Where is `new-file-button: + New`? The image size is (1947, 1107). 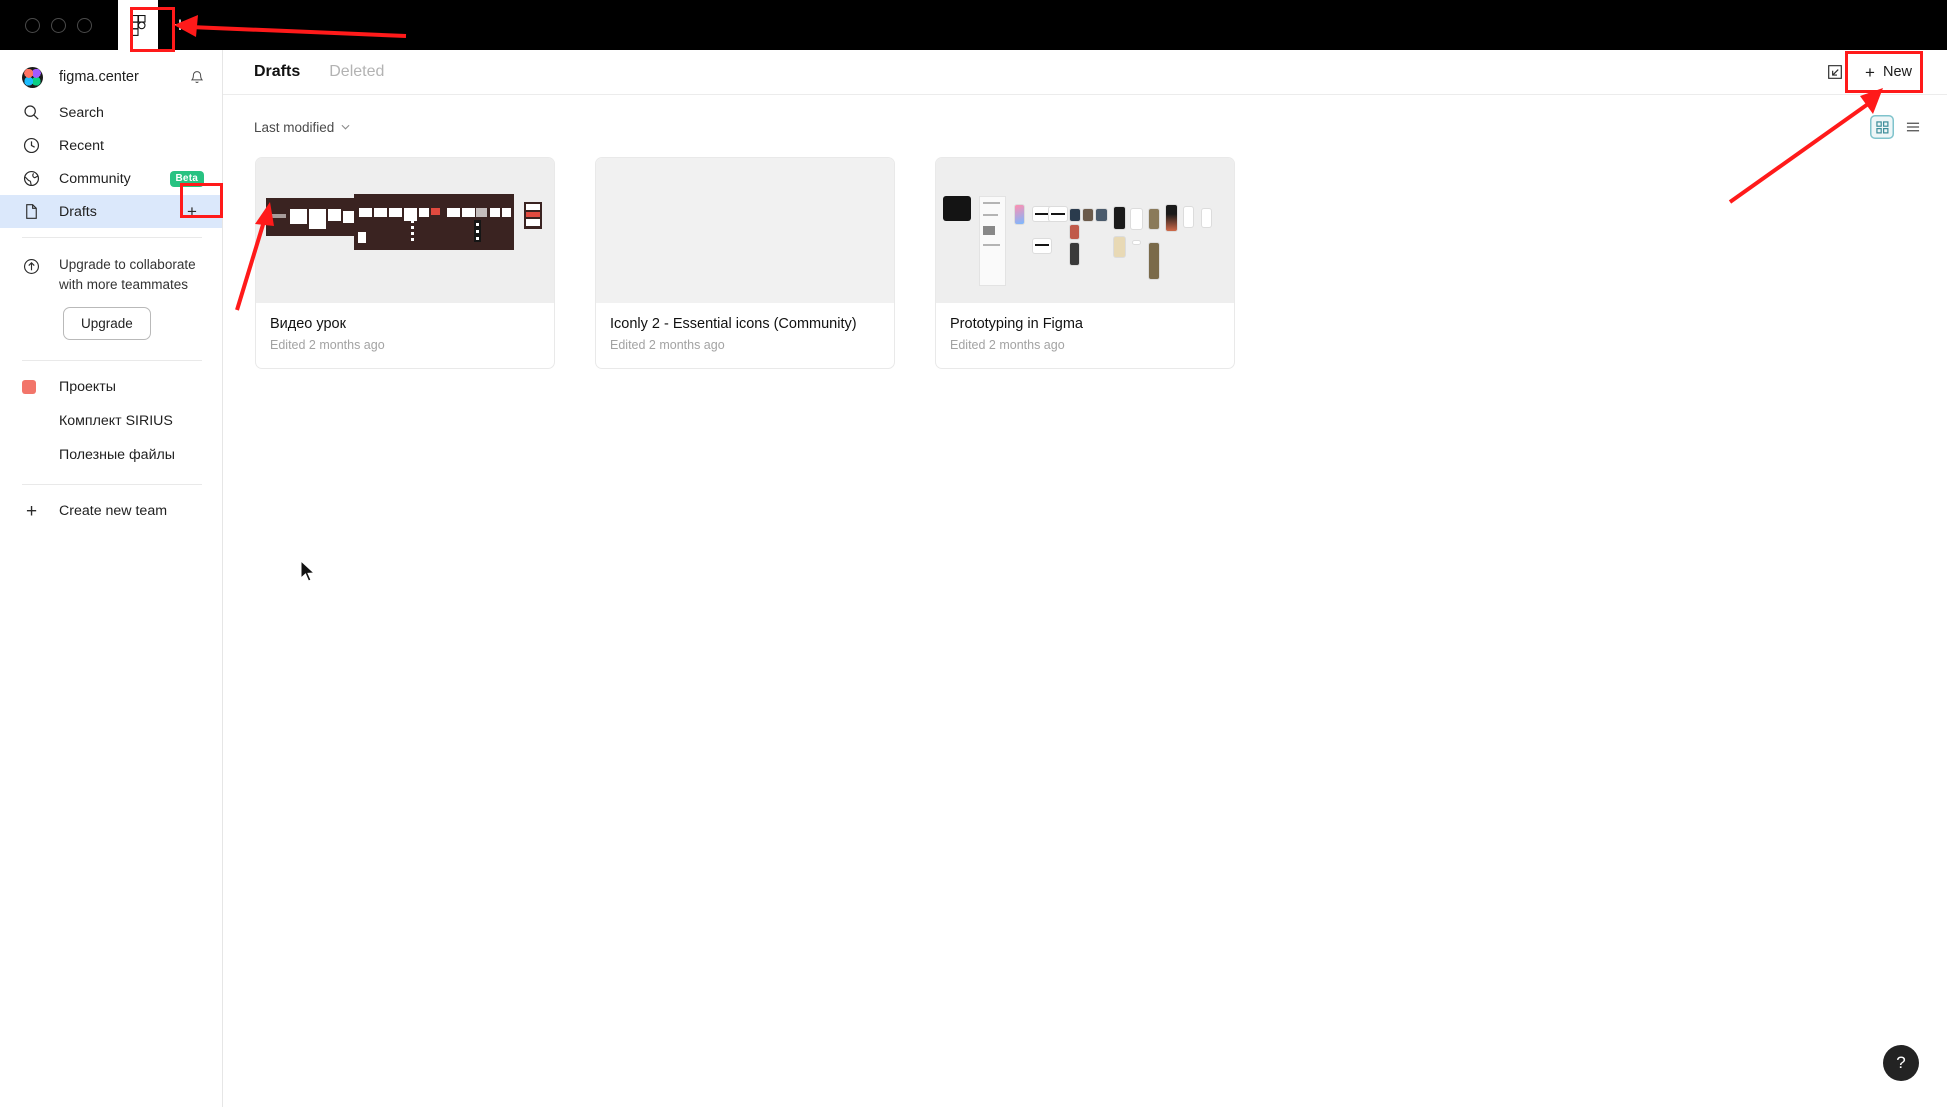
new-file-button: + New is located at coordinates (1888, 72).